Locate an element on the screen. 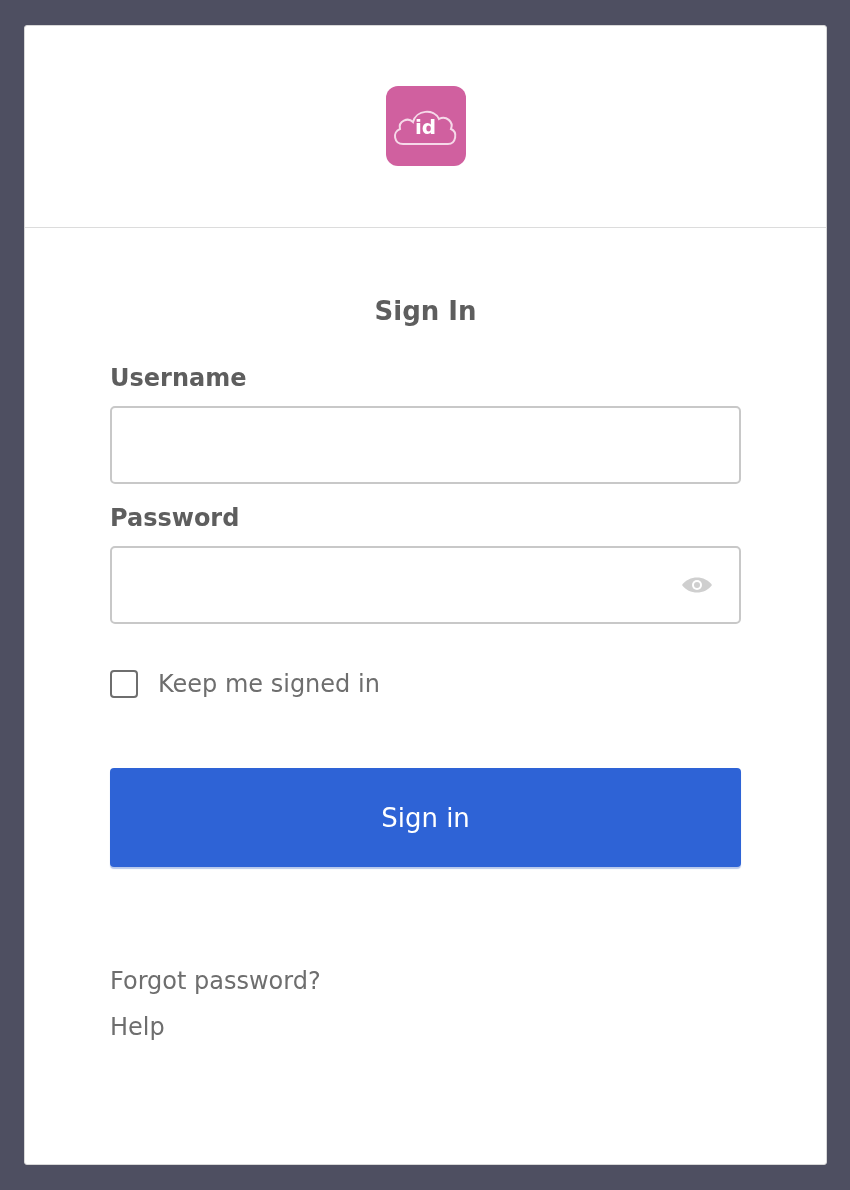  checkbox-label: Keep me signed in is located at coordinates (269, 684).